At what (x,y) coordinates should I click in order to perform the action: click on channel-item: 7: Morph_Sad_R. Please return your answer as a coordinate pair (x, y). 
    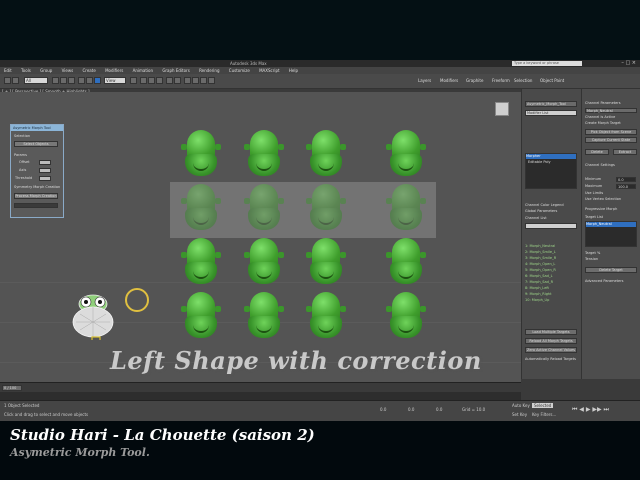
    Looking at the image, I should click on (539, 282).